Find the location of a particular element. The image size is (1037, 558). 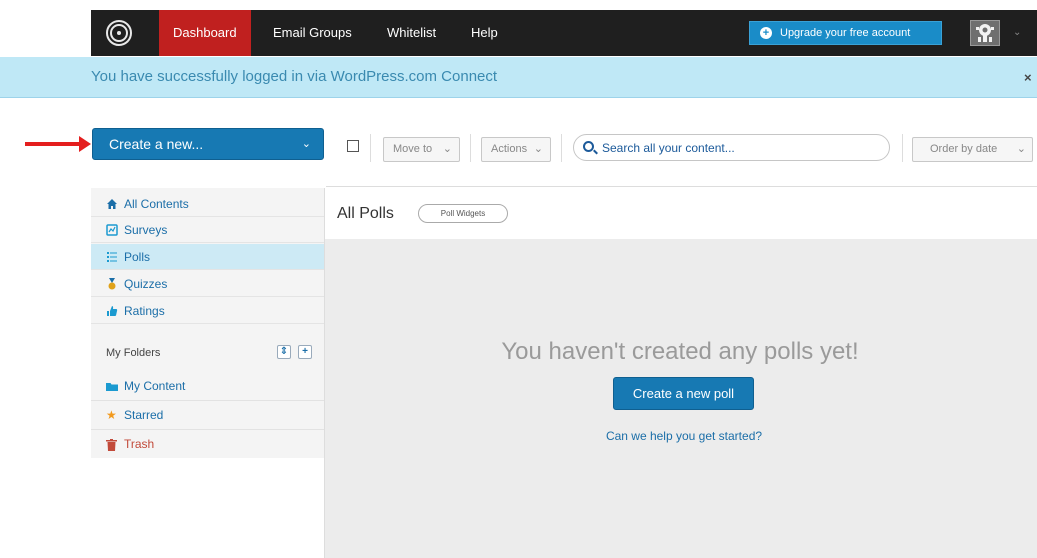

logo-icon is located at coordinates (119, 33).